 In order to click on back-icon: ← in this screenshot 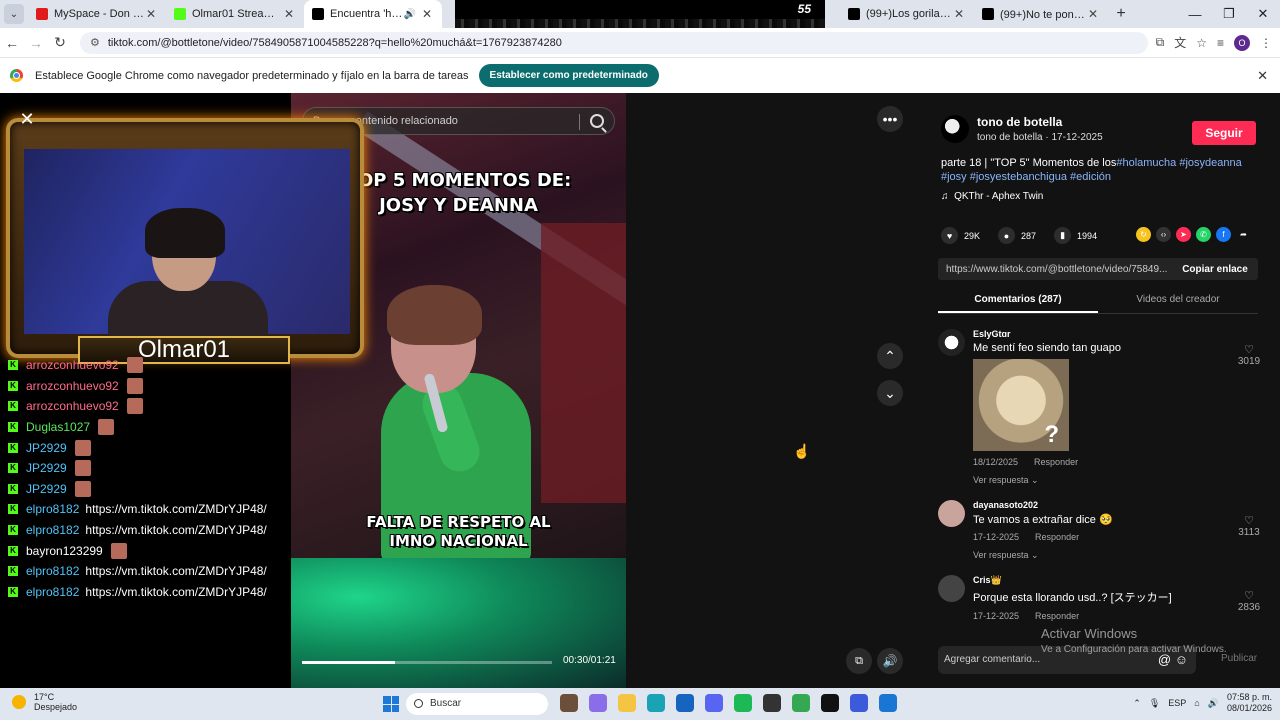, I will do `click(12, 43)`.